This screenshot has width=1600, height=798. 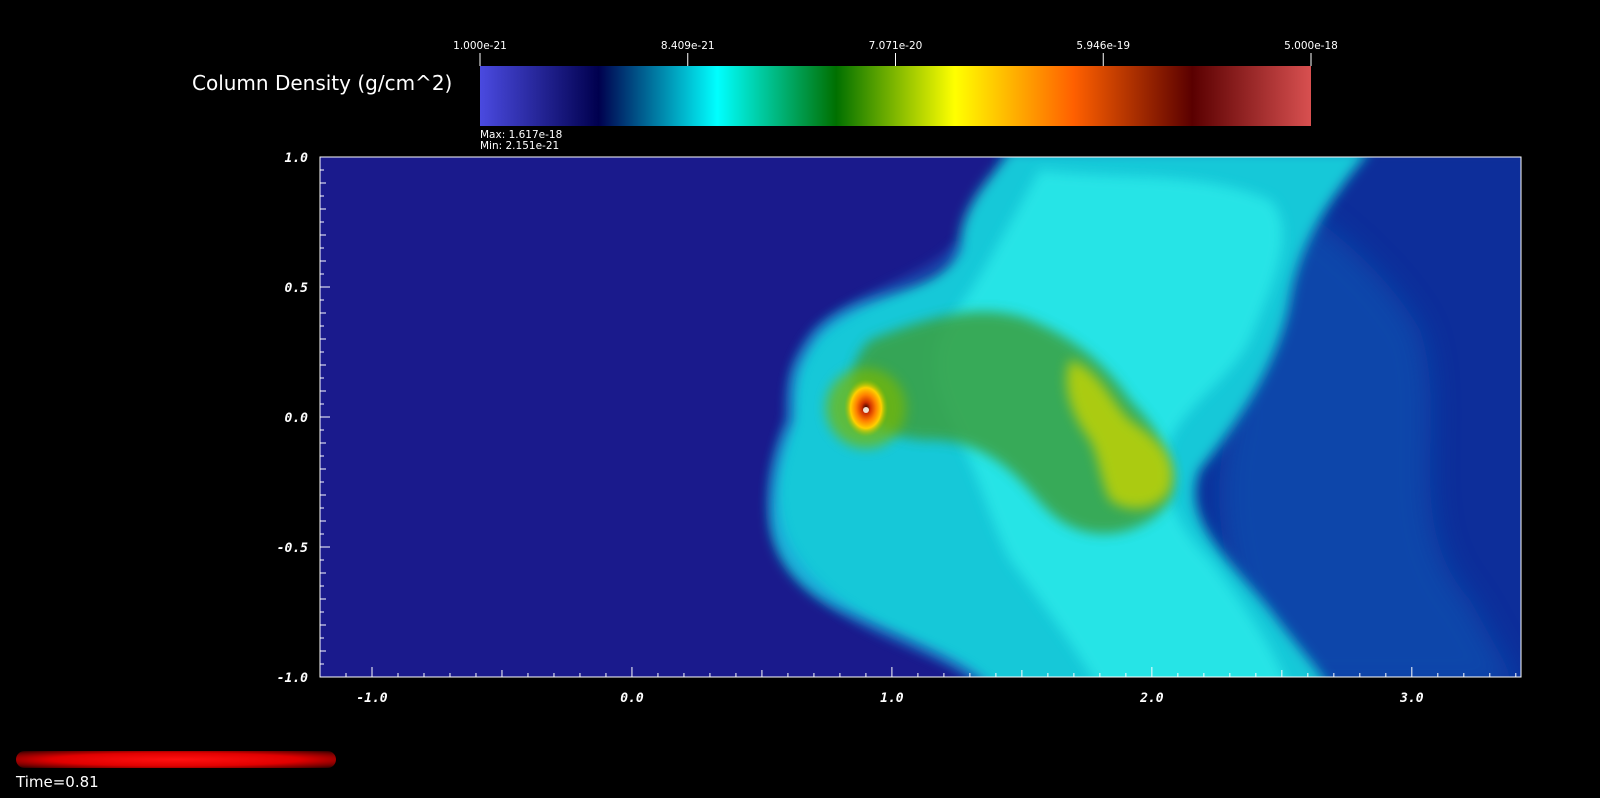 I want to click on y-tick-label: 0.0, so click(x=297, y=418).